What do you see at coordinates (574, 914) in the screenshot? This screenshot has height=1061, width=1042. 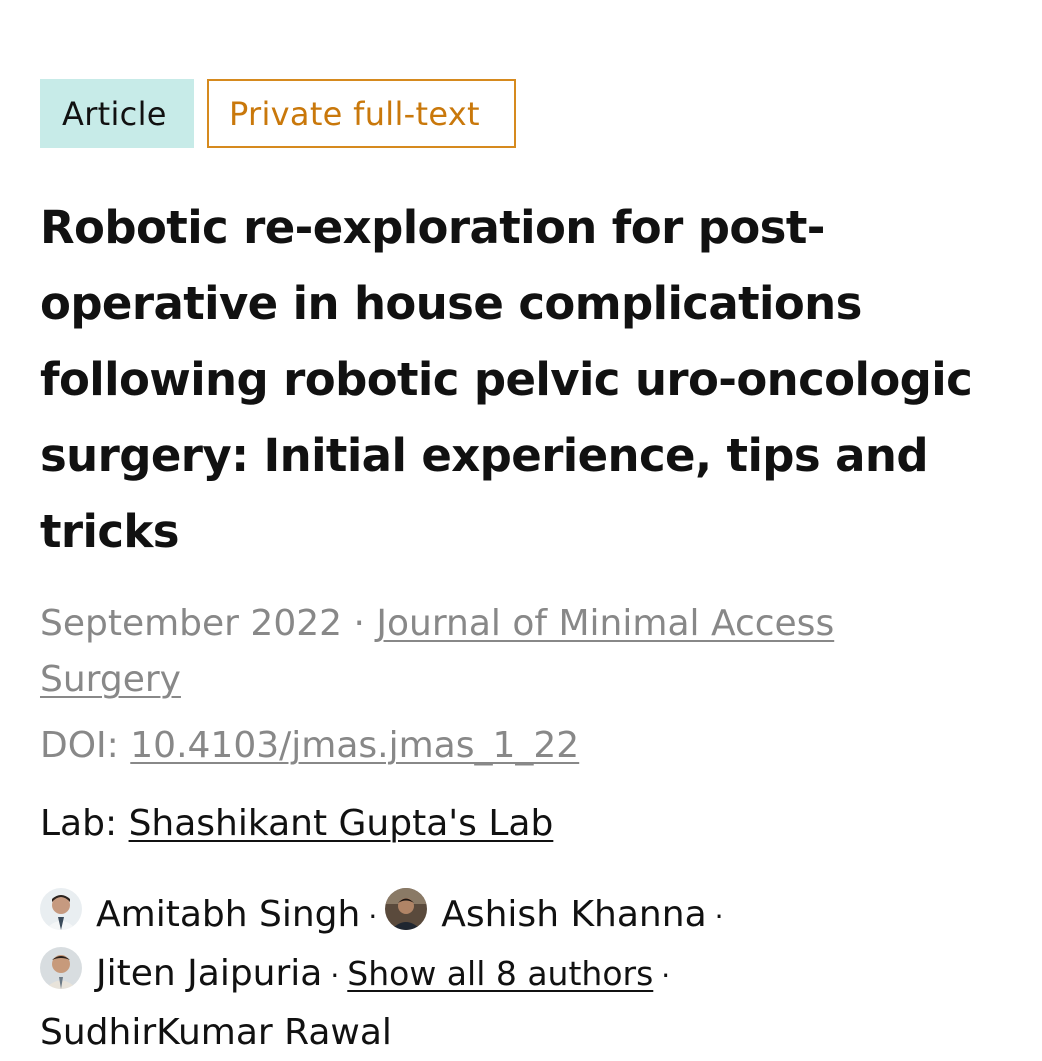 I see `author-name: Ashish Khanna` at bounding box center [574, 914].